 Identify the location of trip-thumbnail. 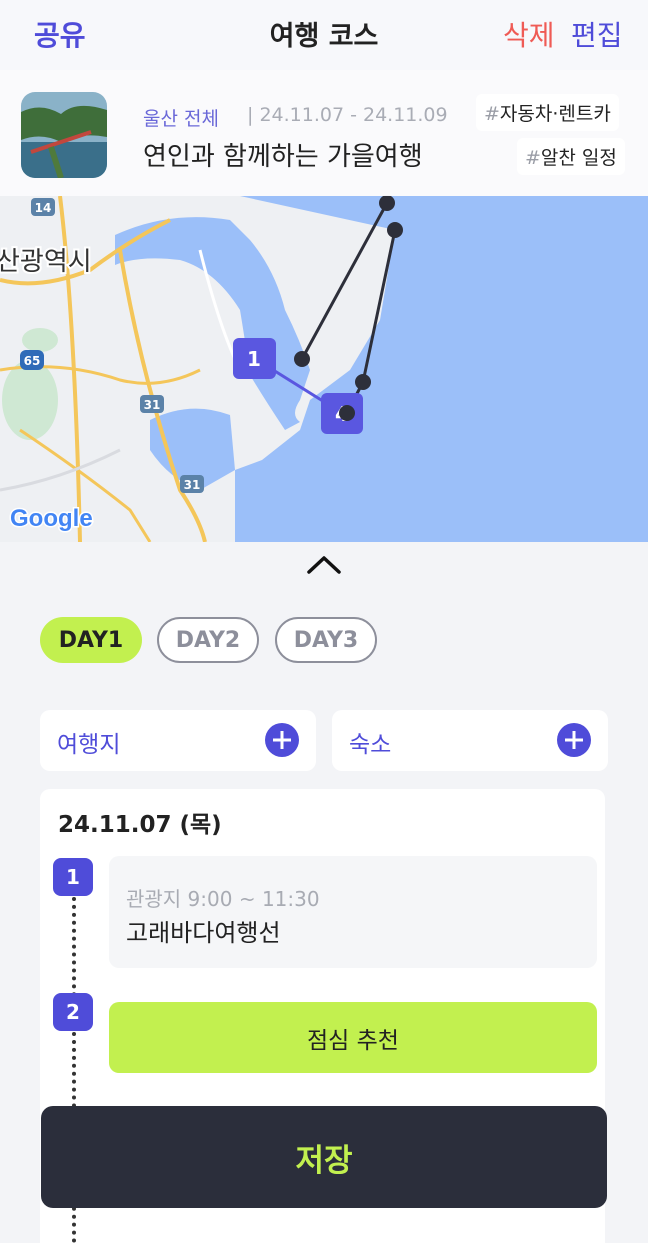
(64, 135).